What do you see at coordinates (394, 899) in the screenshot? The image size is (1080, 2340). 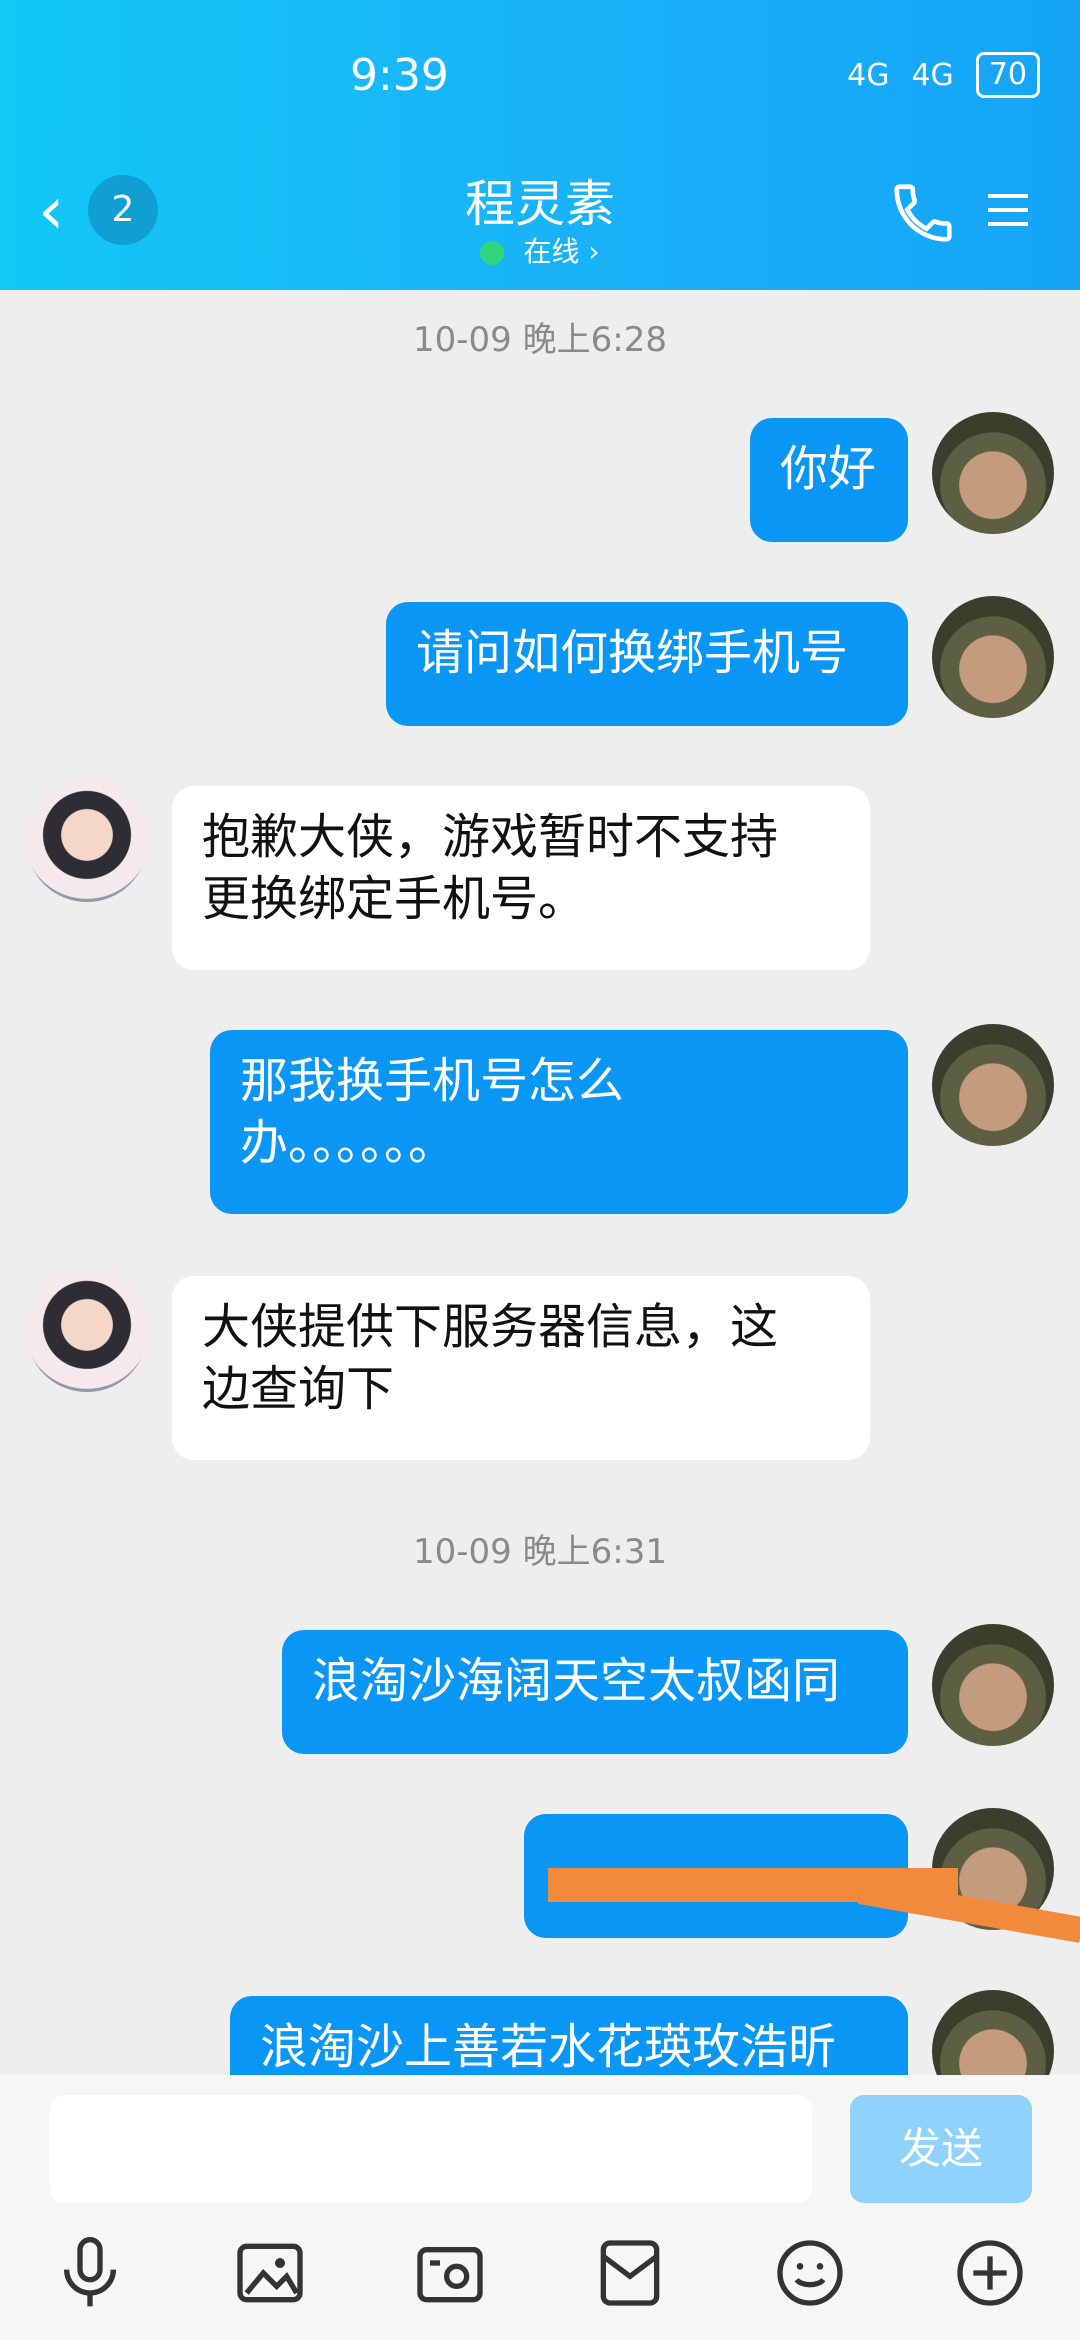 I see `message-text: 更换绑定手机号。` at bounding box center [394, 899].